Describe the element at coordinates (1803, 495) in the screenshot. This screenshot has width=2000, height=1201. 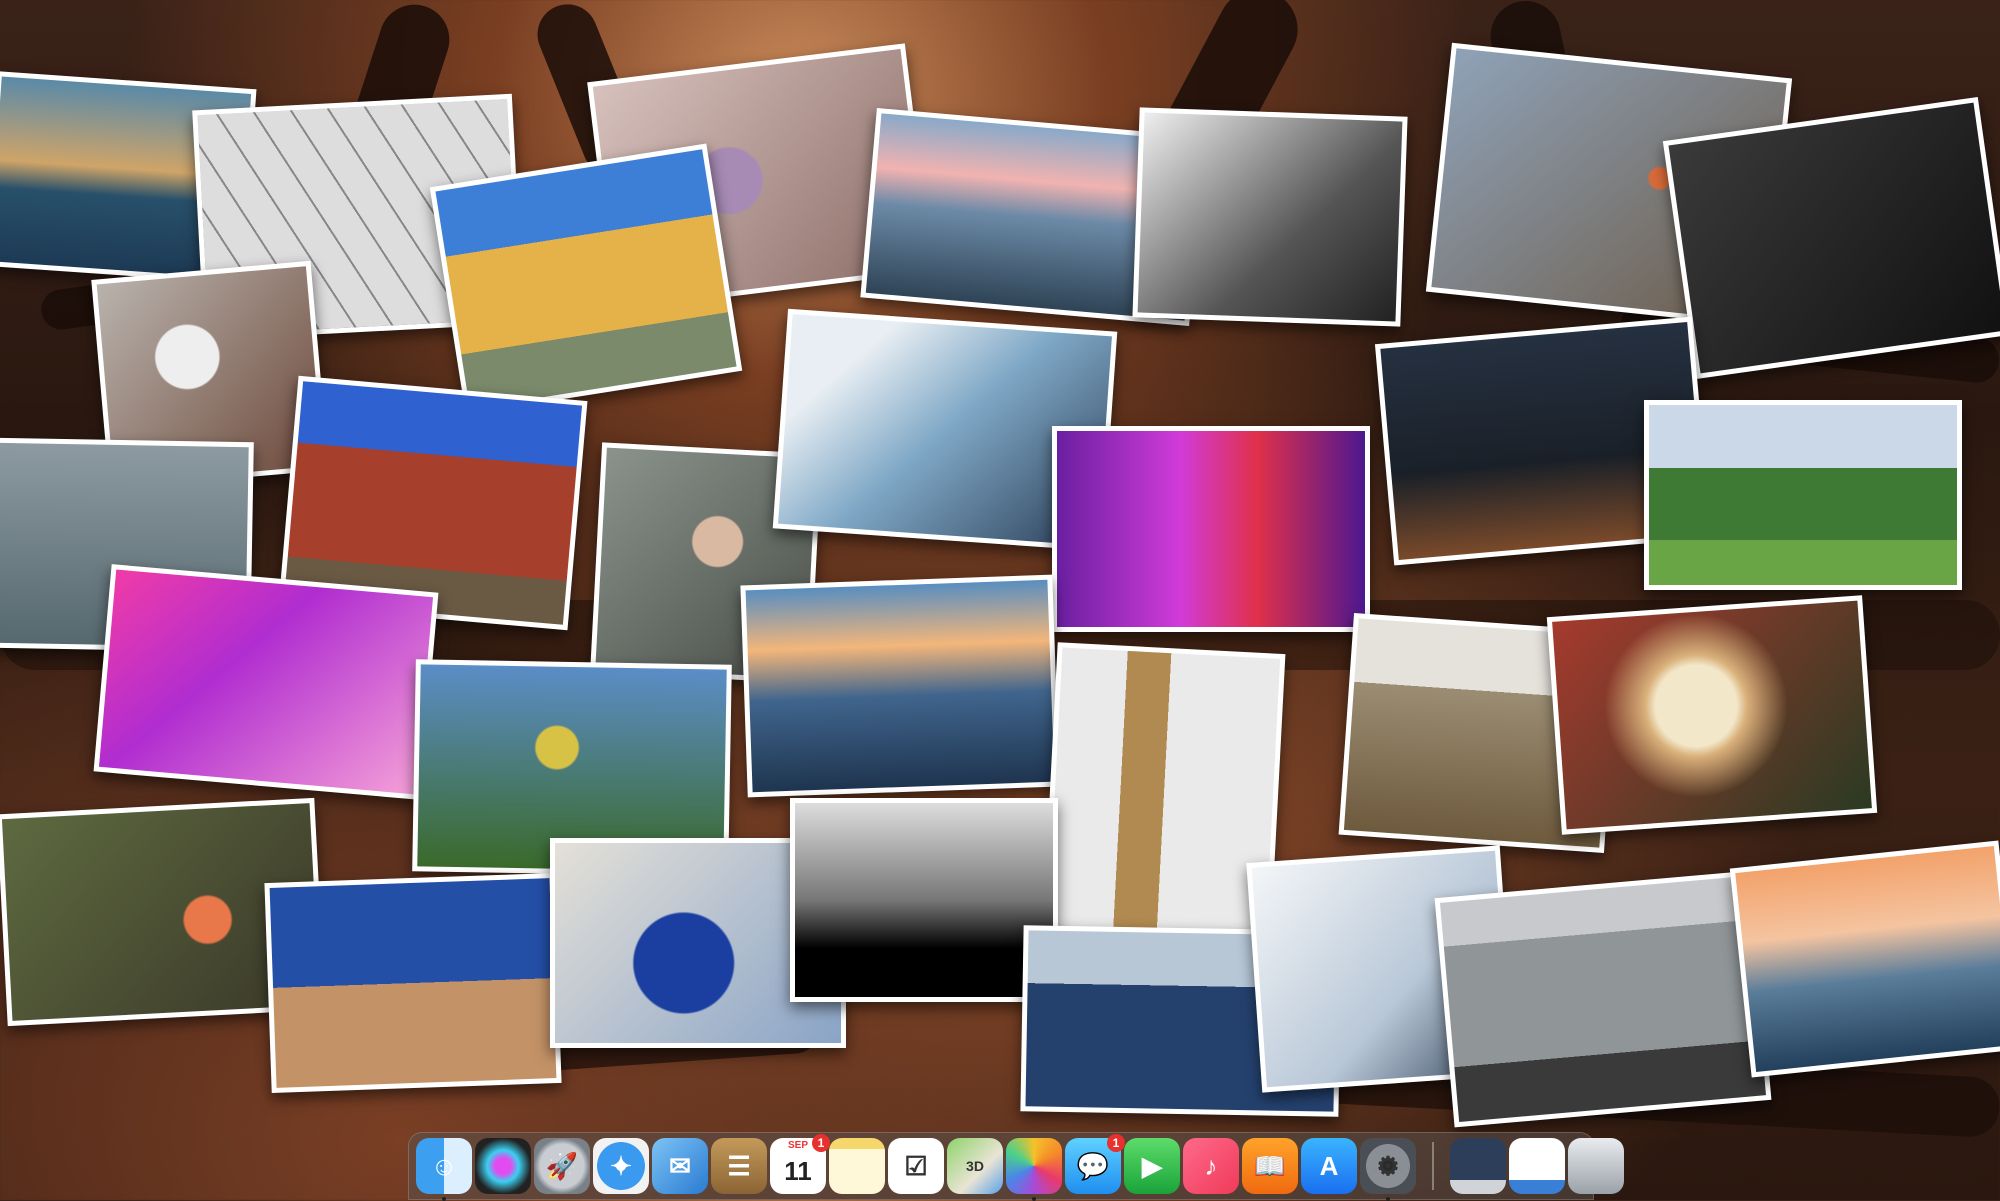
I see `photo-castle-park` at that location.